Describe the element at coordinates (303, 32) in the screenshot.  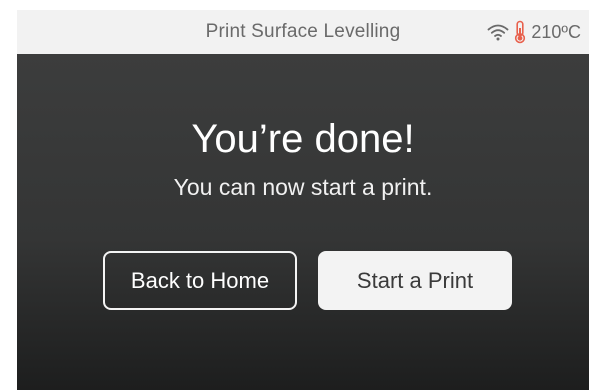
I see `status-bar: Print Surface Levelling 210ºC` at that location.